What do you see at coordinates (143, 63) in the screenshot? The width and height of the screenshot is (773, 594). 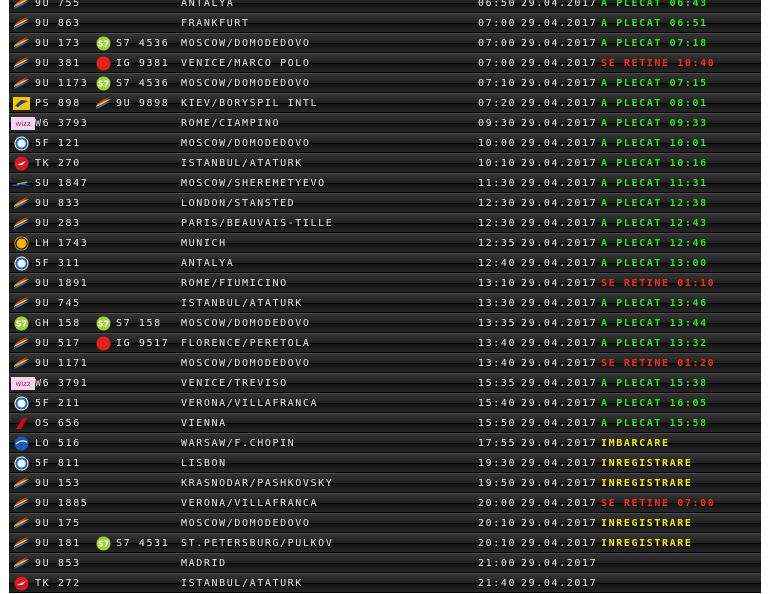 I see `codeshare-number: IG 9381` at bounding box center [143, 63].